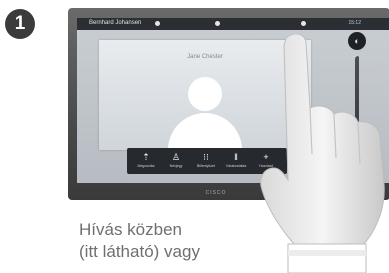 This screenshot has width=389, height=273. I want to click on call-bar-label: Névjegy, so click(176, 166).